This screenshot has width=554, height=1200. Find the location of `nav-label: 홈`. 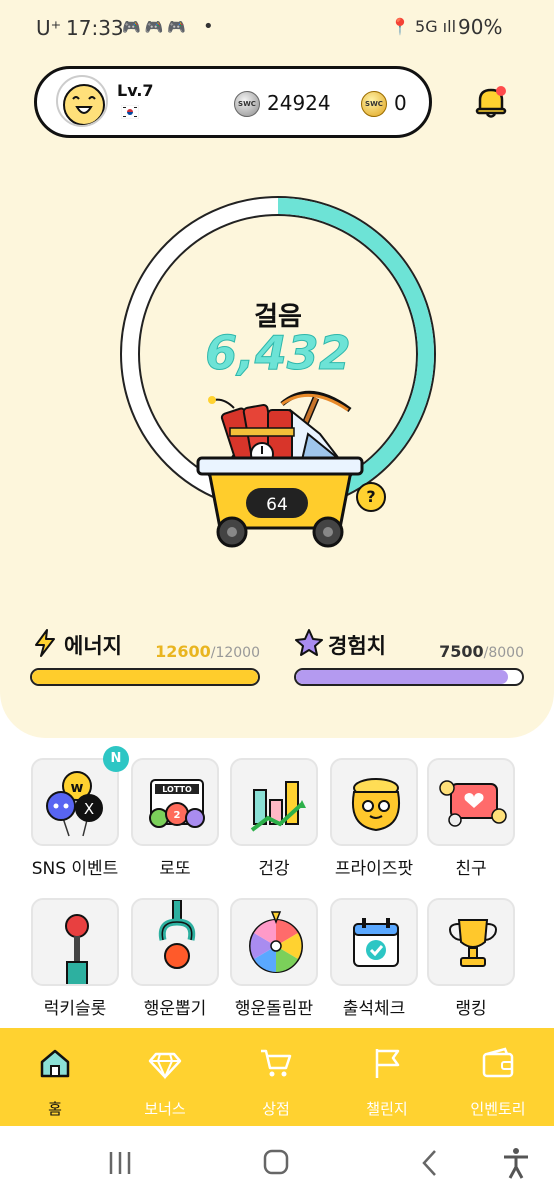

nav-label: 홈 is located at coordinates (55, 1109).